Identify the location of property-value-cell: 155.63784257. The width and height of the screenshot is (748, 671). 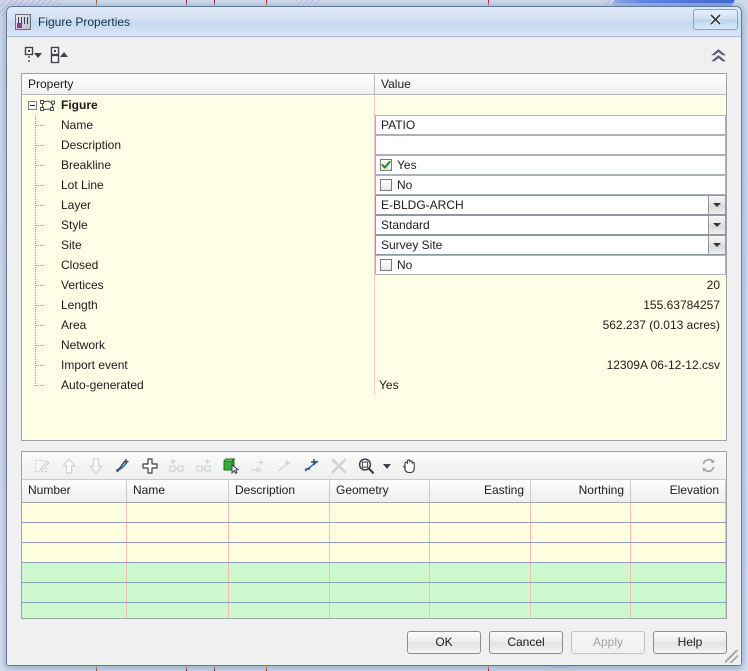
(550, 305).